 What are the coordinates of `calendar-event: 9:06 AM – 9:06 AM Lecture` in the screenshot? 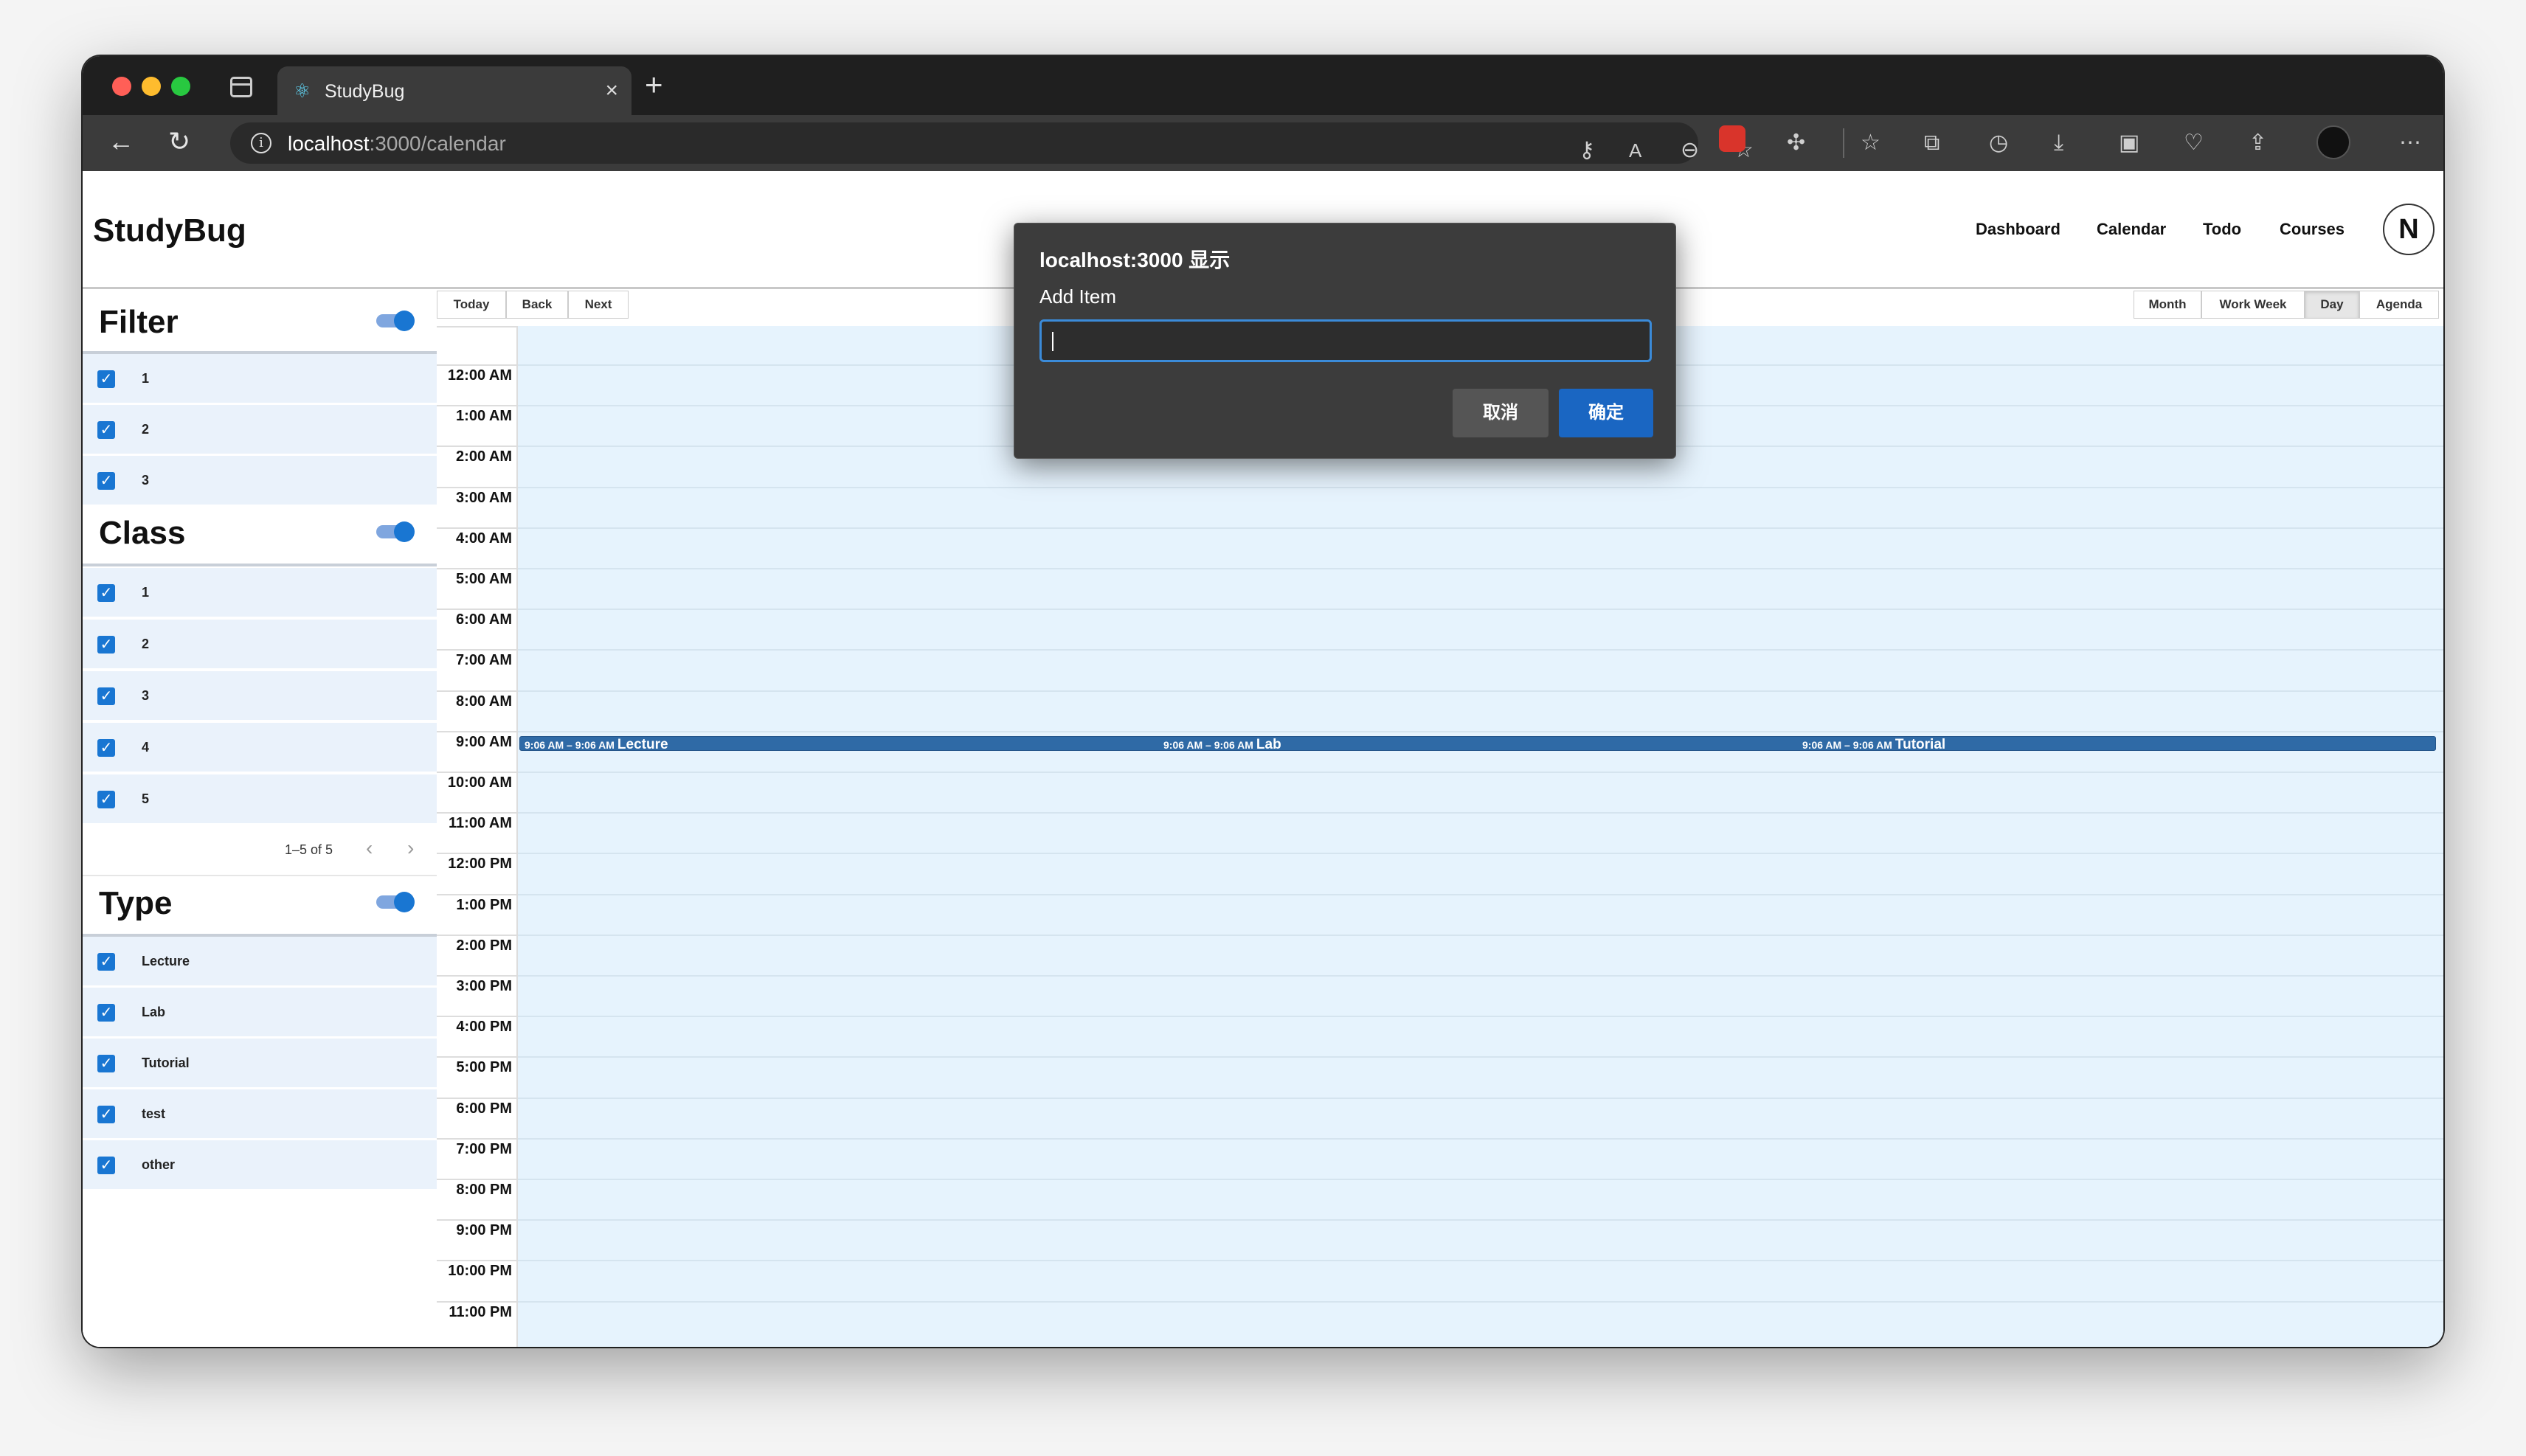 It's located at (596, 745).